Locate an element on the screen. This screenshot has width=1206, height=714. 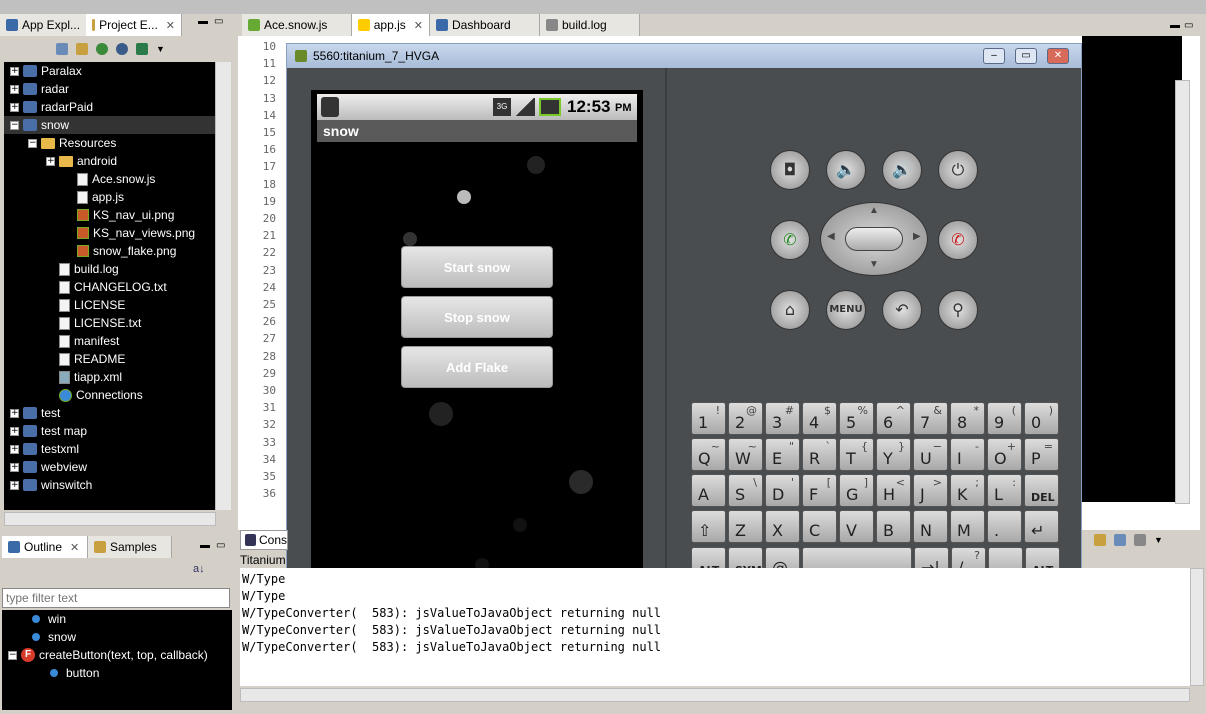
tree-item: Connections is located at coordinates (94, 395).